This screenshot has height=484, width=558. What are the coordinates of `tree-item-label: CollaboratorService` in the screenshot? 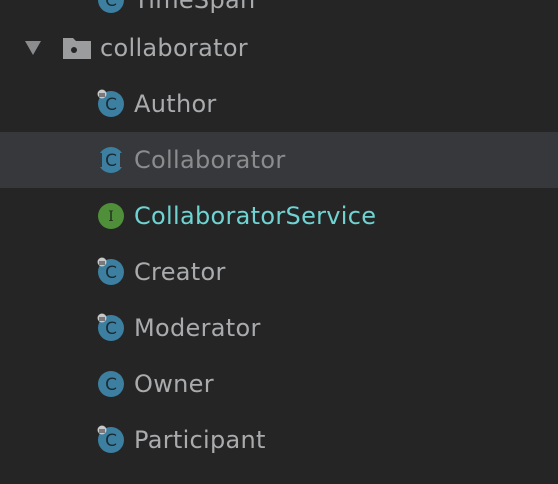 It's located at (255, 216).